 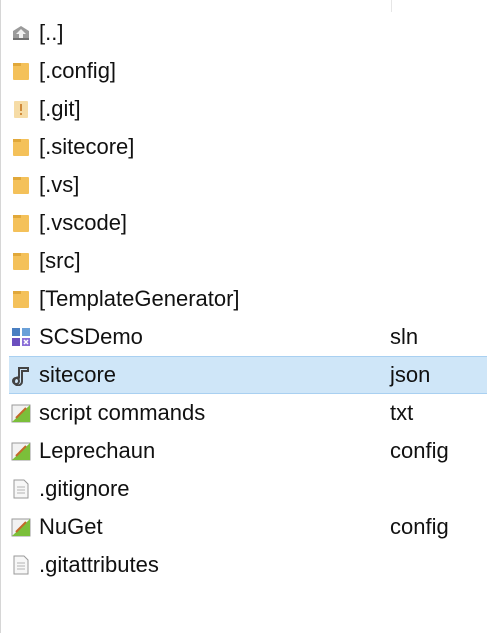 What do you see at coordinates (59, 184) in the screenshot?
I see `file-name: [.vs]` at bounding box center [59, 184].